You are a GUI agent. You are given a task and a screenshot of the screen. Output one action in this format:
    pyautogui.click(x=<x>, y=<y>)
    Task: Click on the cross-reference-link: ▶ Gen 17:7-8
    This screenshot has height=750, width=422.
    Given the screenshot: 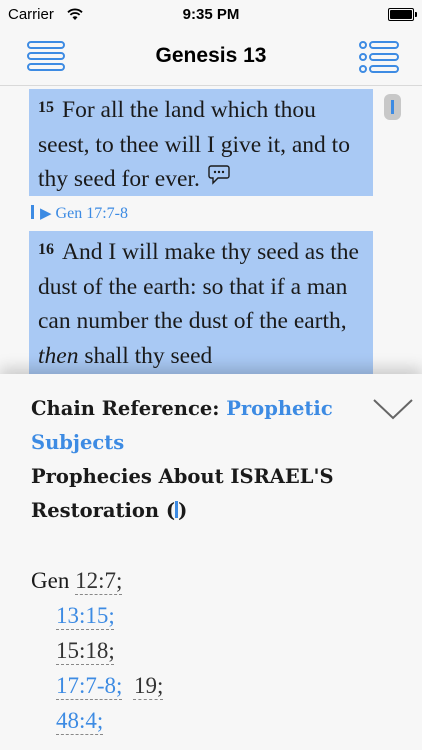 What is the action you would take?
    pyautogui.click(x=79, y=213)
    